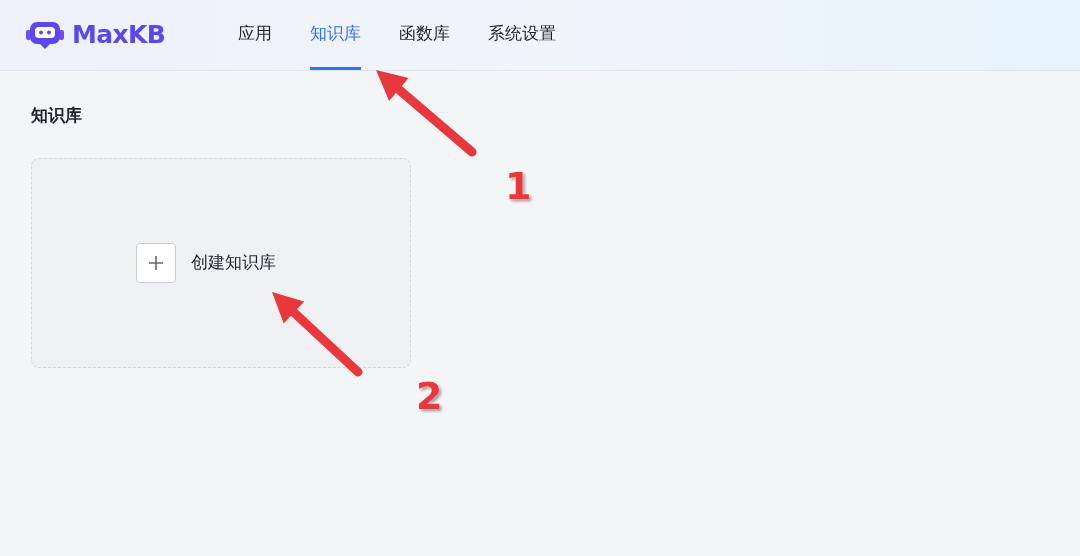 Image resolution: width=1080 pixels, height=556 pixels. Describe the element at coordinates (522, 35) in the screenshot. I see `nav-tab: 系统设置` at that location.